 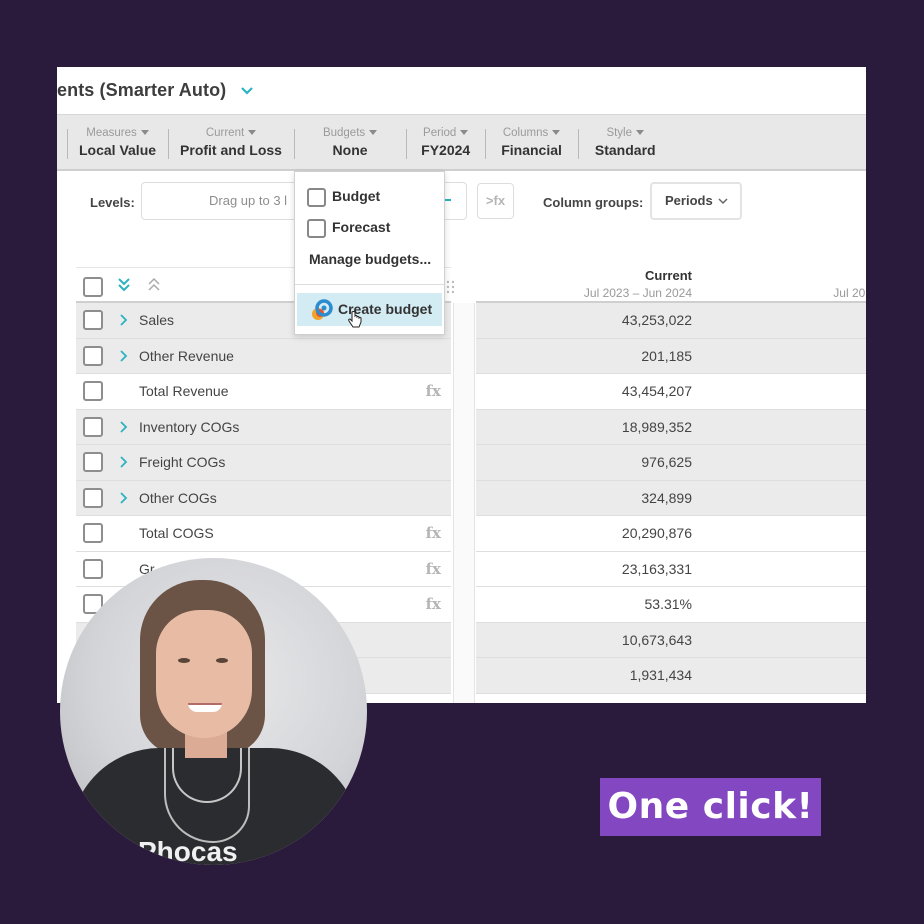 I want to click on value-row: 10,673,643, so click(x=671, y=640).